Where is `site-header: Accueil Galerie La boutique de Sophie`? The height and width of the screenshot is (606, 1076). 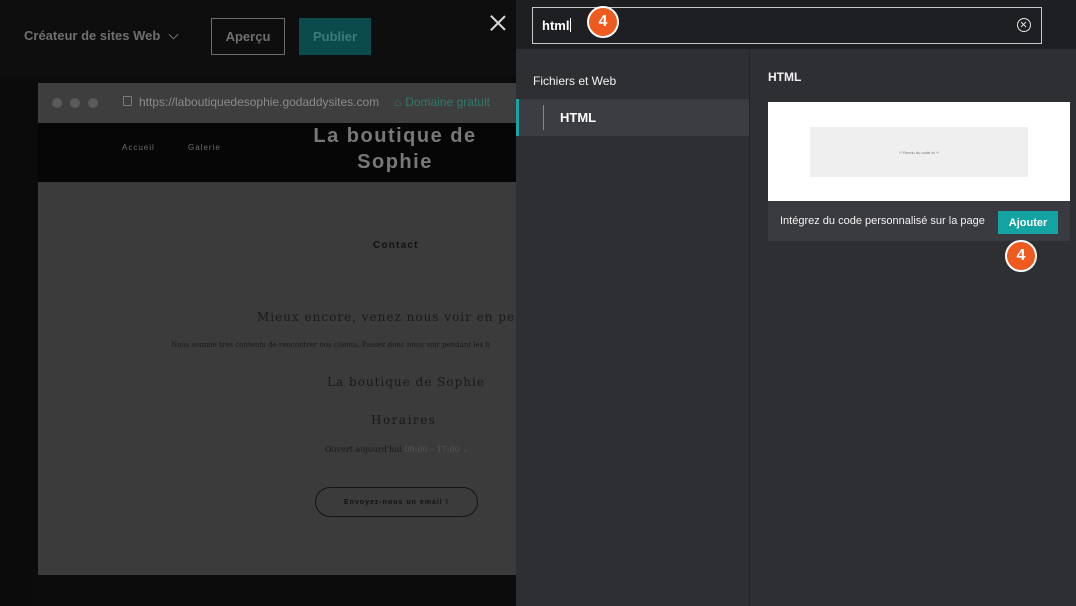
site-header: Accueil Galerie La boutique de Sophie is located at coordinates (277, 152).